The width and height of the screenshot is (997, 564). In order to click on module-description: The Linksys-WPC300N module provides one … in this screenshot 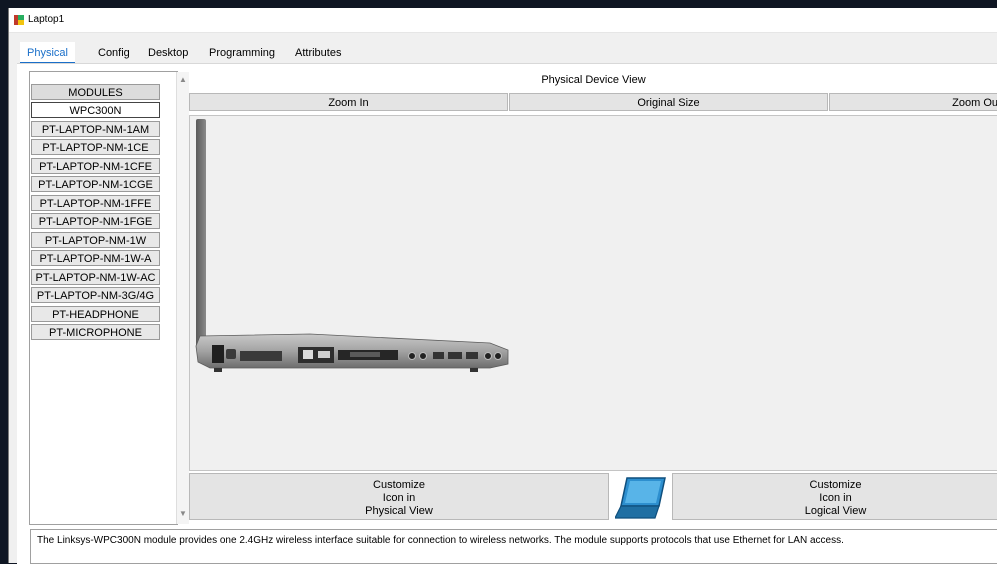, I will do `click(513, 546)`.